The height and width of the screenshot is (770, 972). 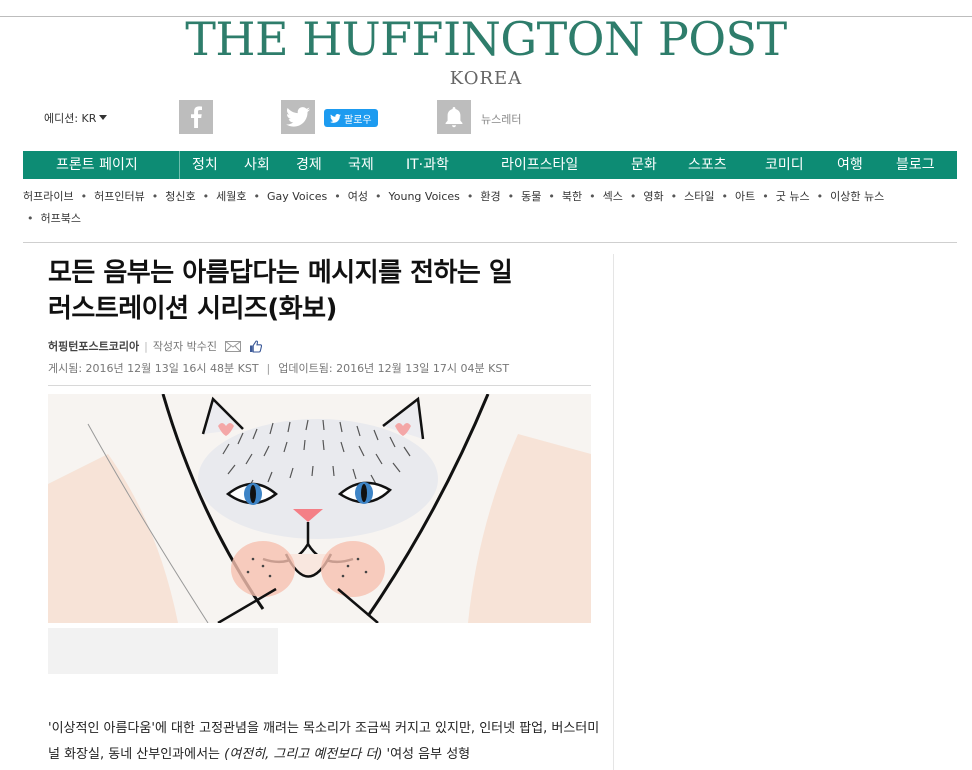 I want to click on follow-label: 팔로우, so click(x=358, y=120).